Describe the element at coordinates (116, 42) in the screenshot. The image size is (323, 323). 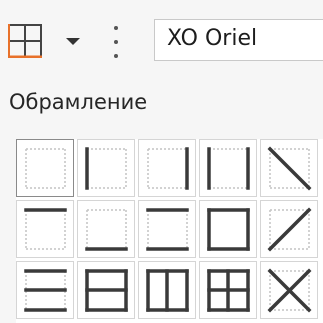
I see `vertical-dots-icon` at that location.